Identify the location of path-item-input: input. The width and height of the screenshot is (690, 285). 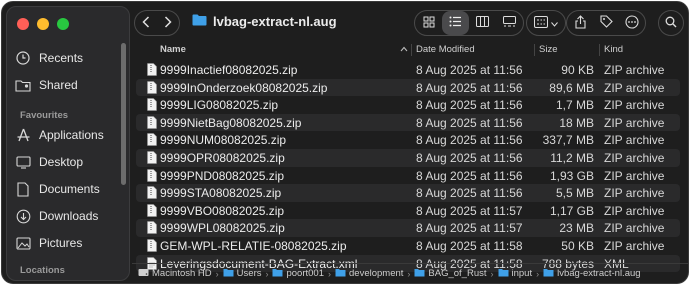
(515, 274).